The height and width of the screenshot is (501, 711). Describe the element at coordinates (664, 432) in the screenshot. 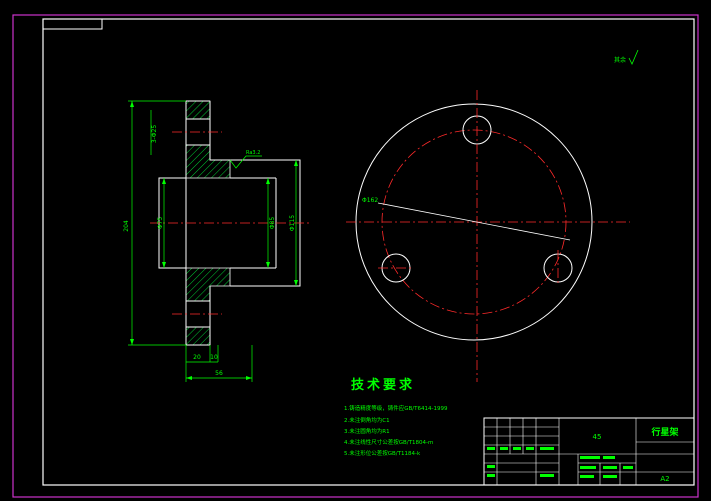

I see `title-part-name: 行星架` at that location.